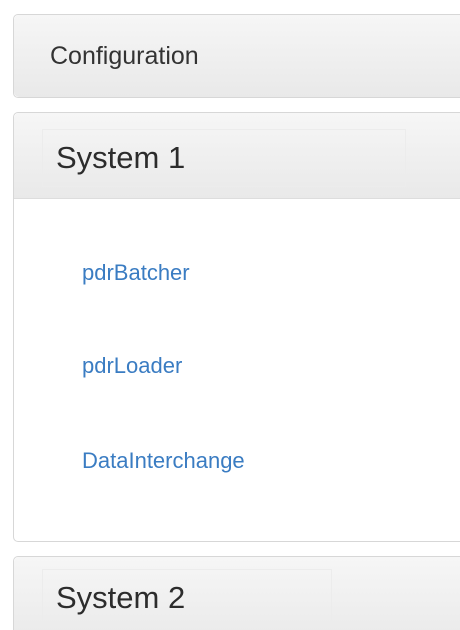 Image resolution: width=460 pixels, height=630 pixels. Describe the element at coordinates (120, 598) in the screenshot. I see `system2-panel-title-text: System 2` at that location.